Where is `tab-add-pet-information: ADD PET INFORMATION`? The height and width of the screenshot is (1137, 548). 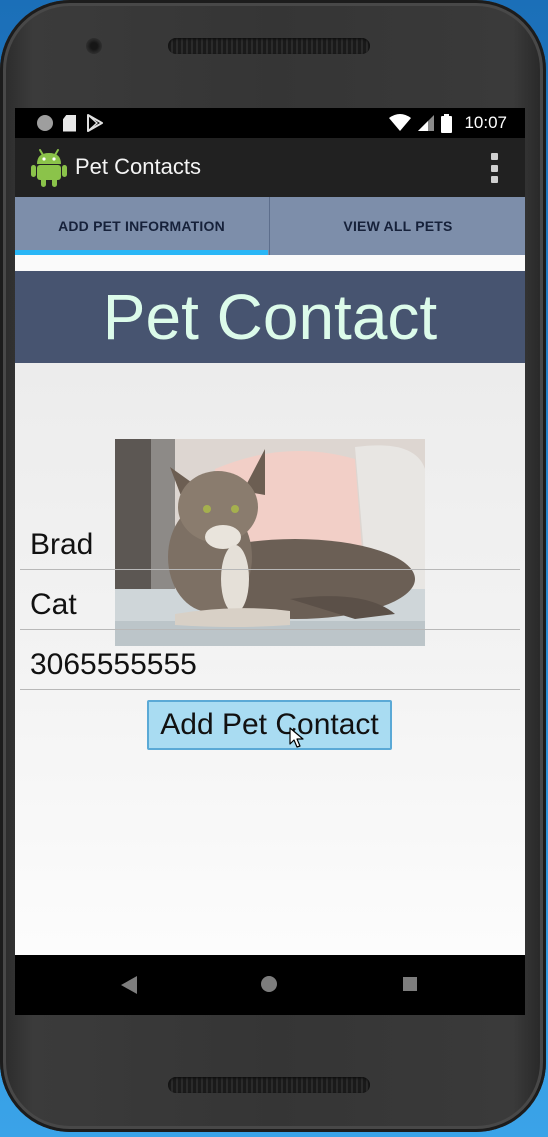
tab-add-pet-information: ADD PET INFORMATION is located at coordinates (141, 226).